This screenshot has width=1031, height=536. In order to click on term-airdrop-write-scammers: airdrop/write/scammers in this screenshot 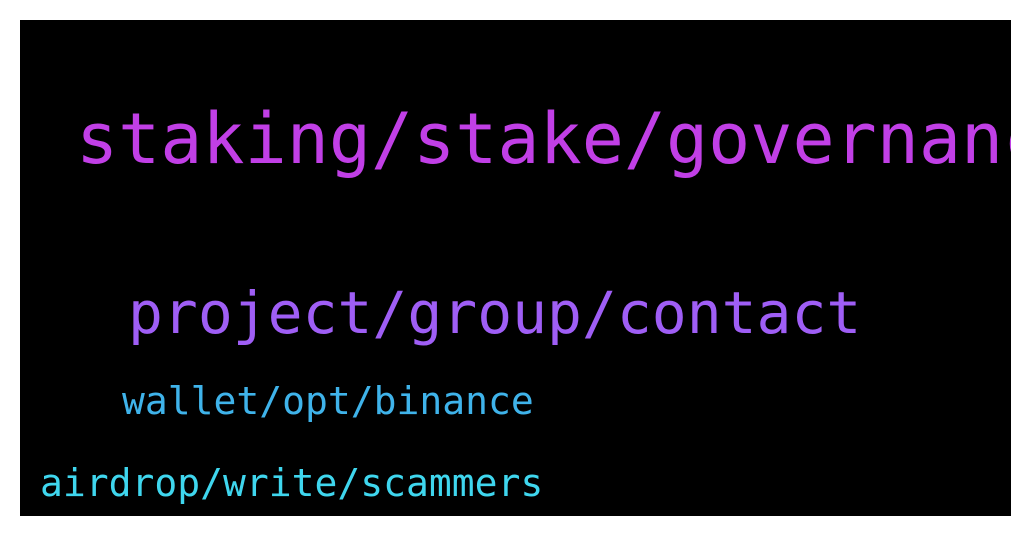, I will do `click(292, 483)`.